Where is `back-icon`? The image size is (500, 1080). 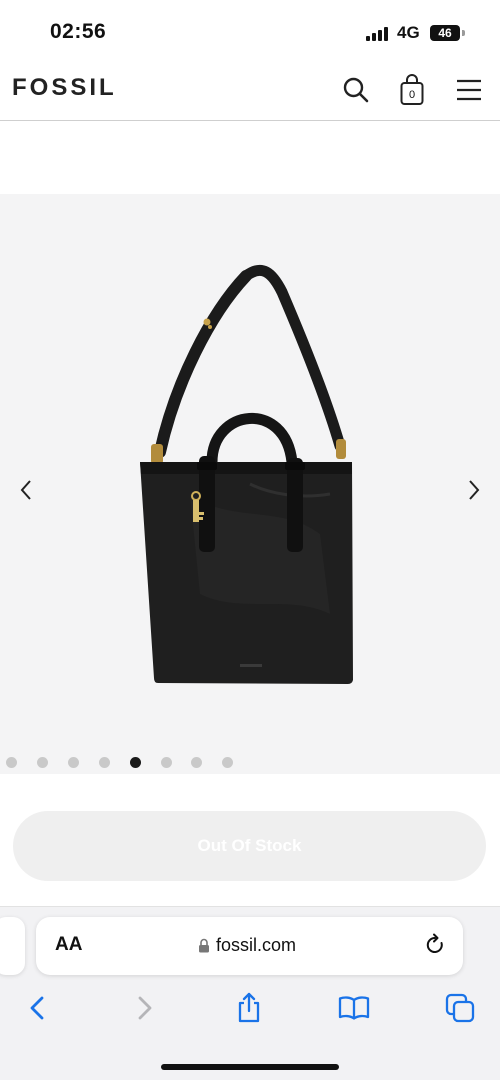 back-icon is located at coordinates (37, 1008).